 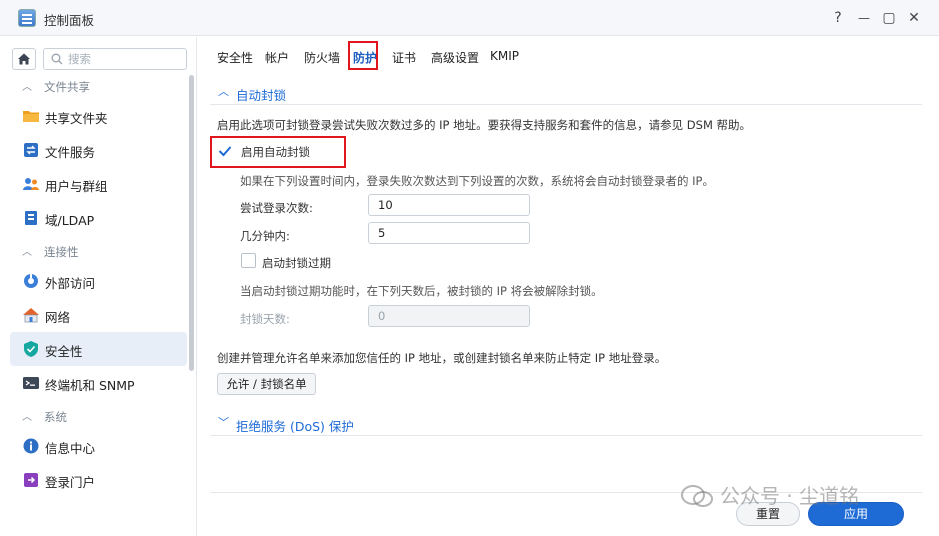 What do you see at coordinates (449, 205) in the screenshot?
I see `attempts-input: 10` at bounding box center [449, 205].